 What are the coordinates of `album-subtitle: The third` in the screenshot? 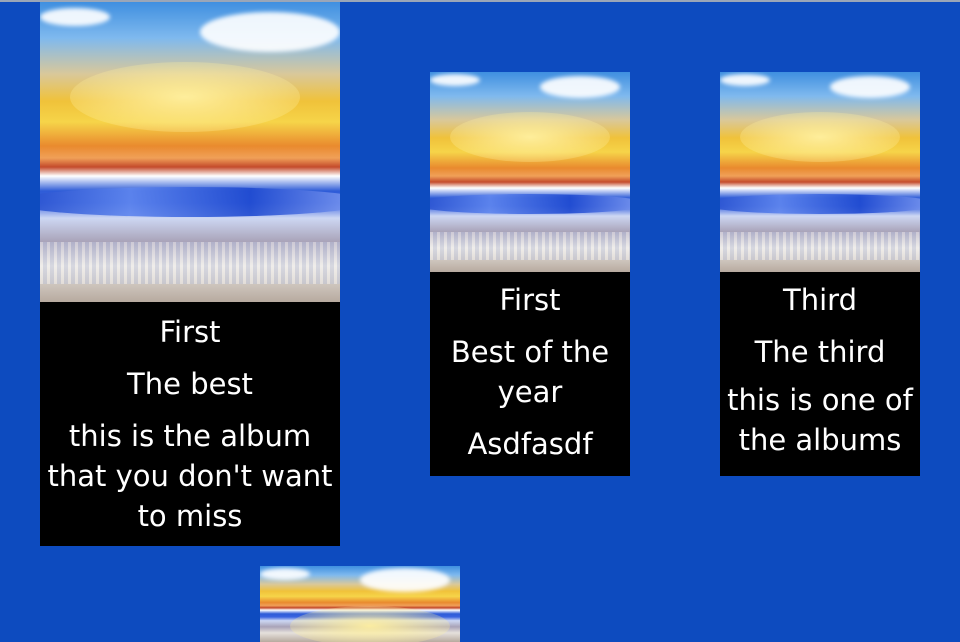 It's located at (820, 352).